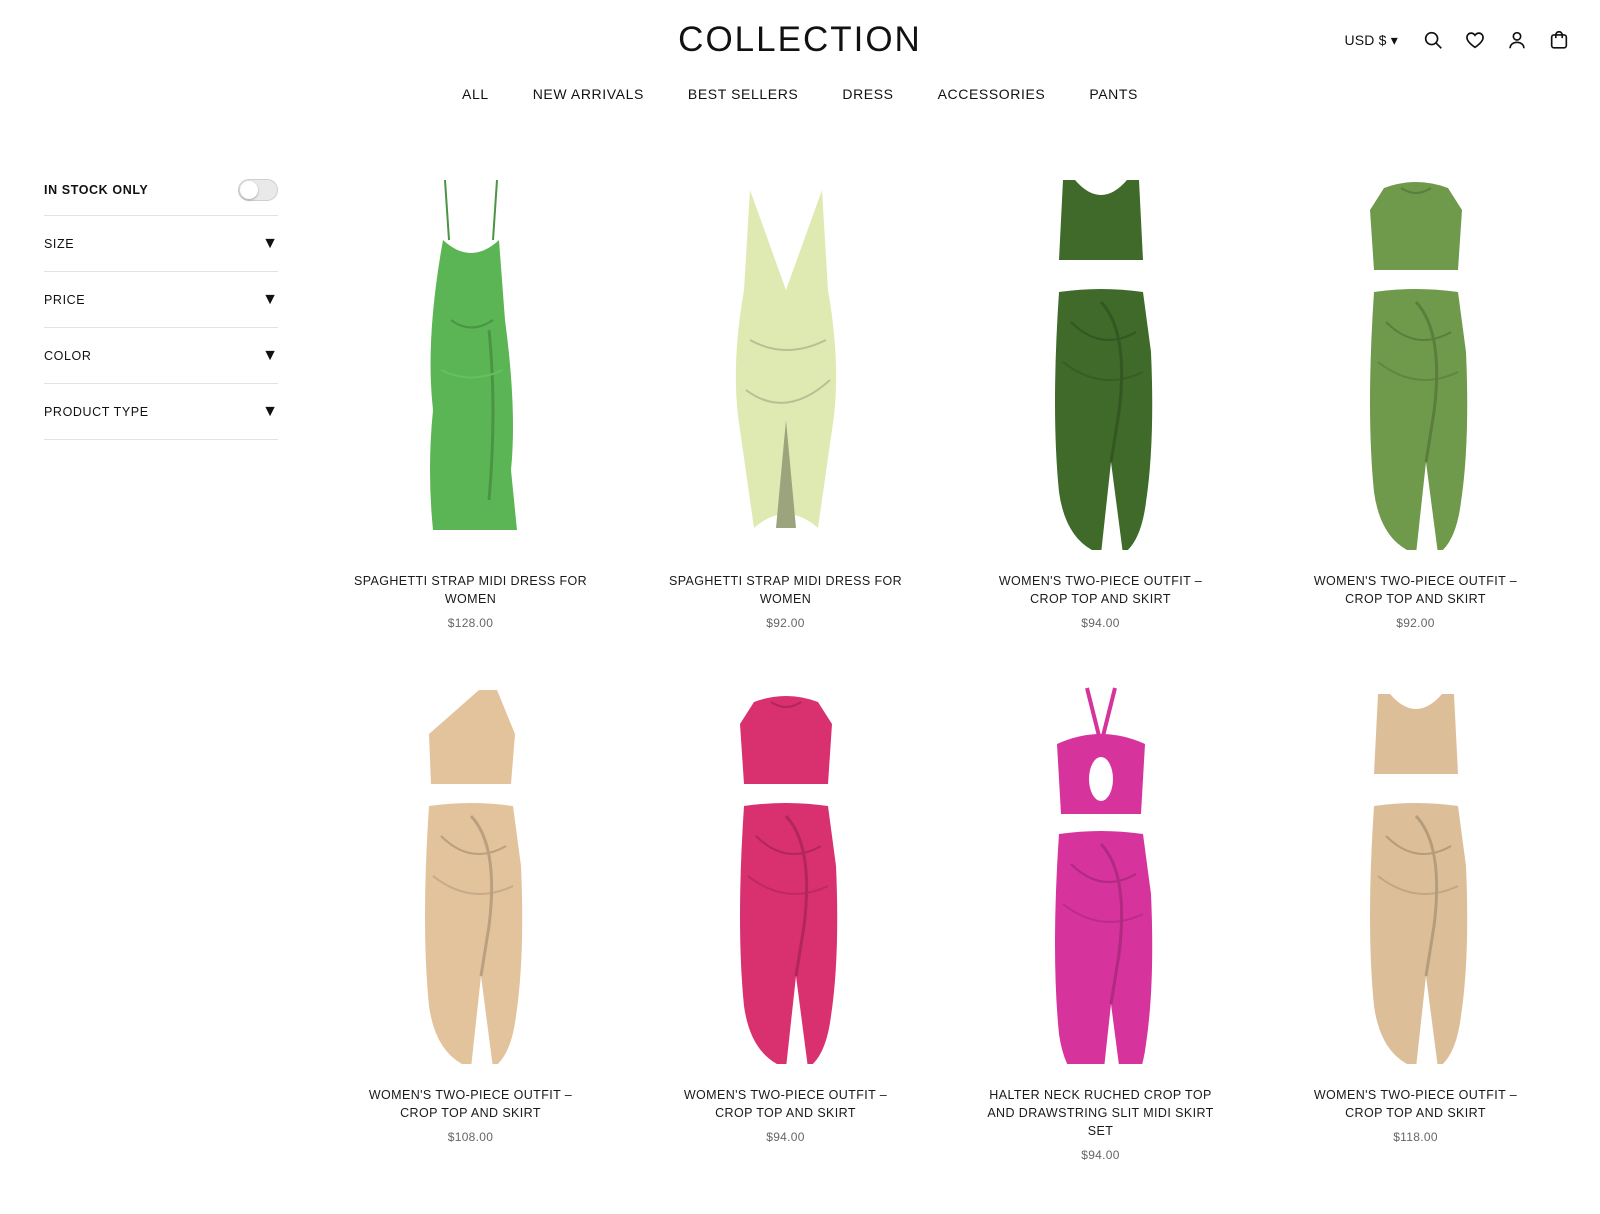 The image size is (1600, 1214). What do you see at coordinates (1559, 40) in the screenshot?
I see `cart-icon` at bounding box center [1559, 40].